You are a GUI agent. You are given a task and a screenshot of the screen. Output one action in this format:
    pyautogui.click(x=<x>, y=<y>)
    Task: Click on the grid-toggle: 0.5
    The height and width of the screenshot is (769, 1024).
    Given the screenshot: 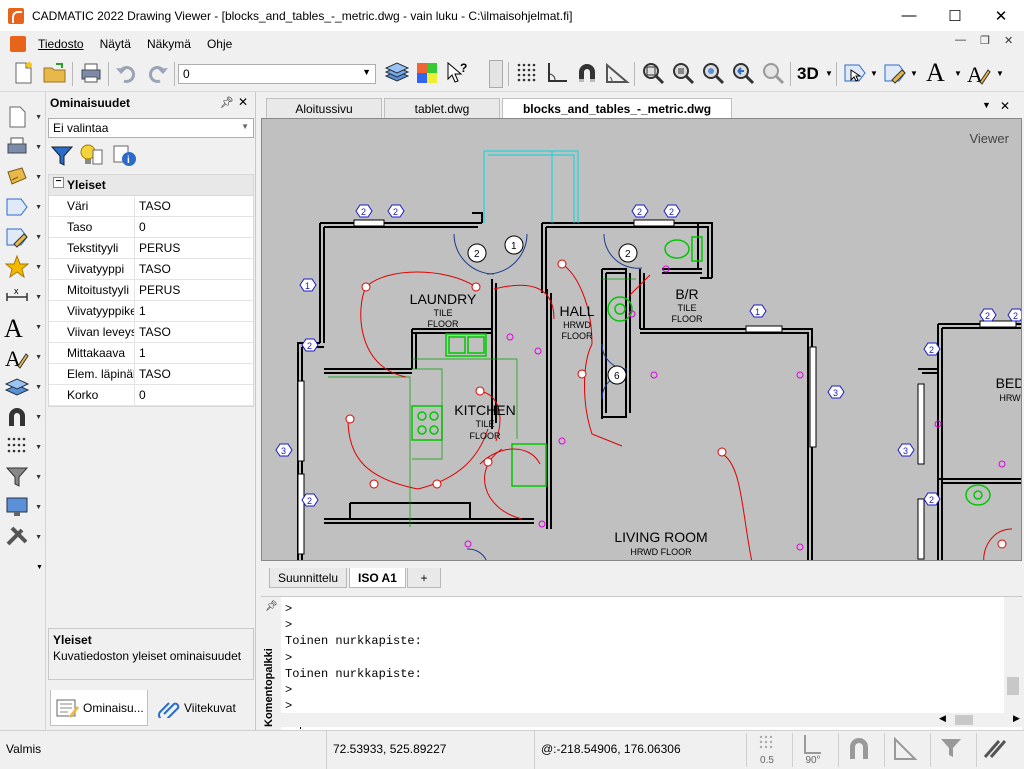 What is the action you would take?
    pyautogui.click(x=766, y=750)
    